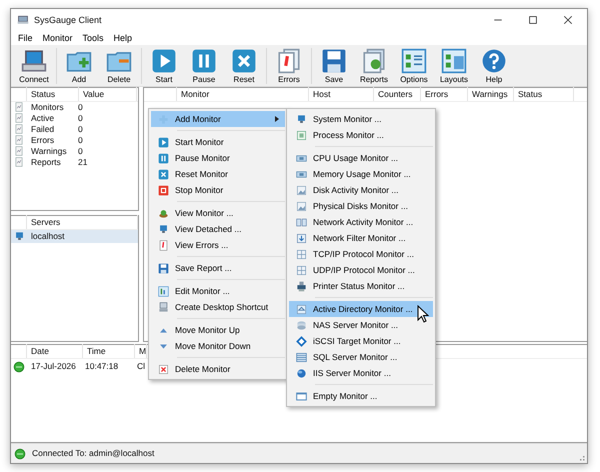 The height and width of the screenshot is (472, 600). What do you see at coordinates (102, 366) in the screenshot?
I see `table-cell-text: 10:47:18` at bounding box center [102, 366].